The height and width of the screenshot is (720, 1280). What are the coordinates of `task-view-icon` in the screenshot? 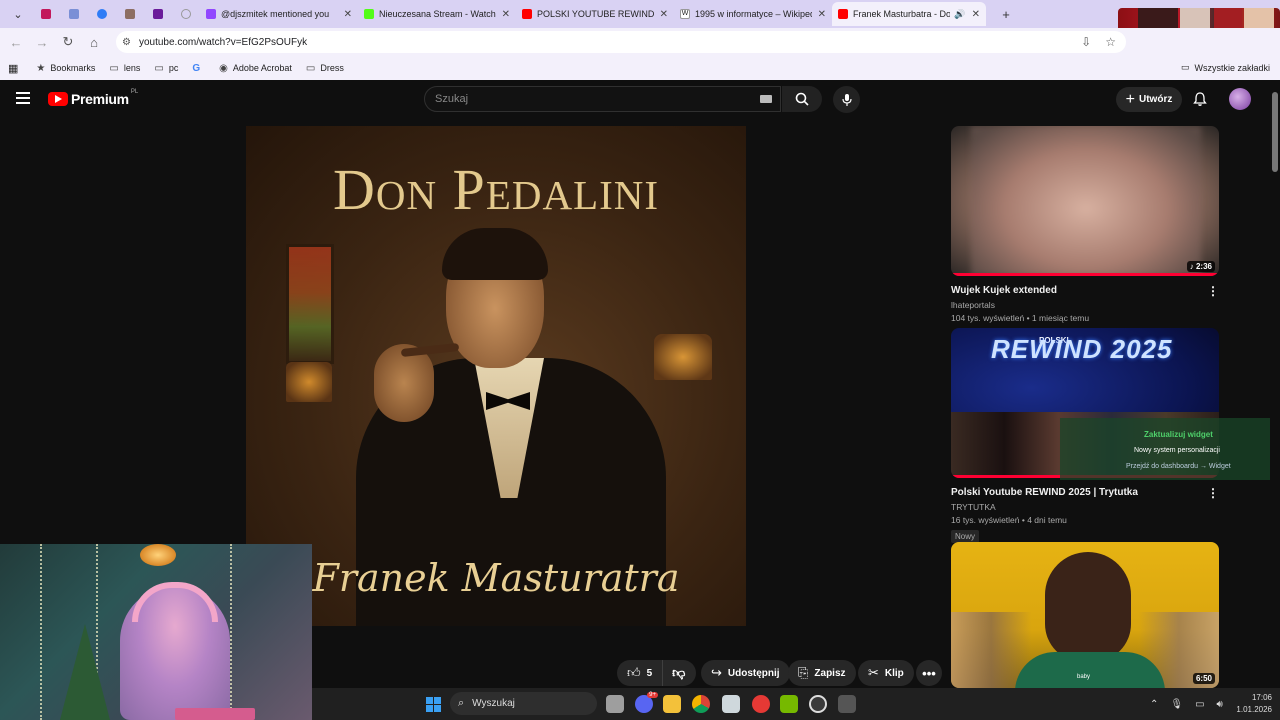 It's located at (615, 704).